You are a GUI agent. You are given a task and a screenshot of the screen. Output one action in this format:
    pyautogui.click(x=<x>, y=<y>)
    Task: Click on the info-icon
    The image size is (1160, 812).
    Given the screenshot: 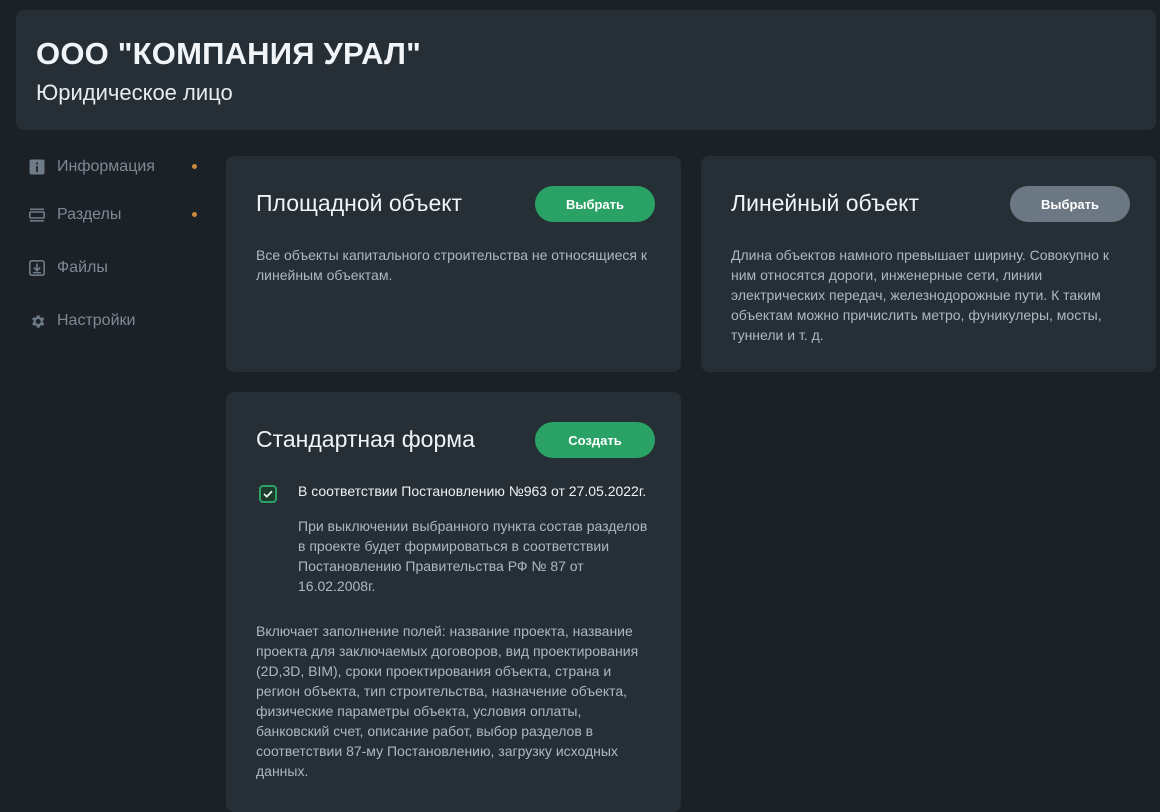 What is the action you would take?
    pyautogui.click(x=37, y=167)
    